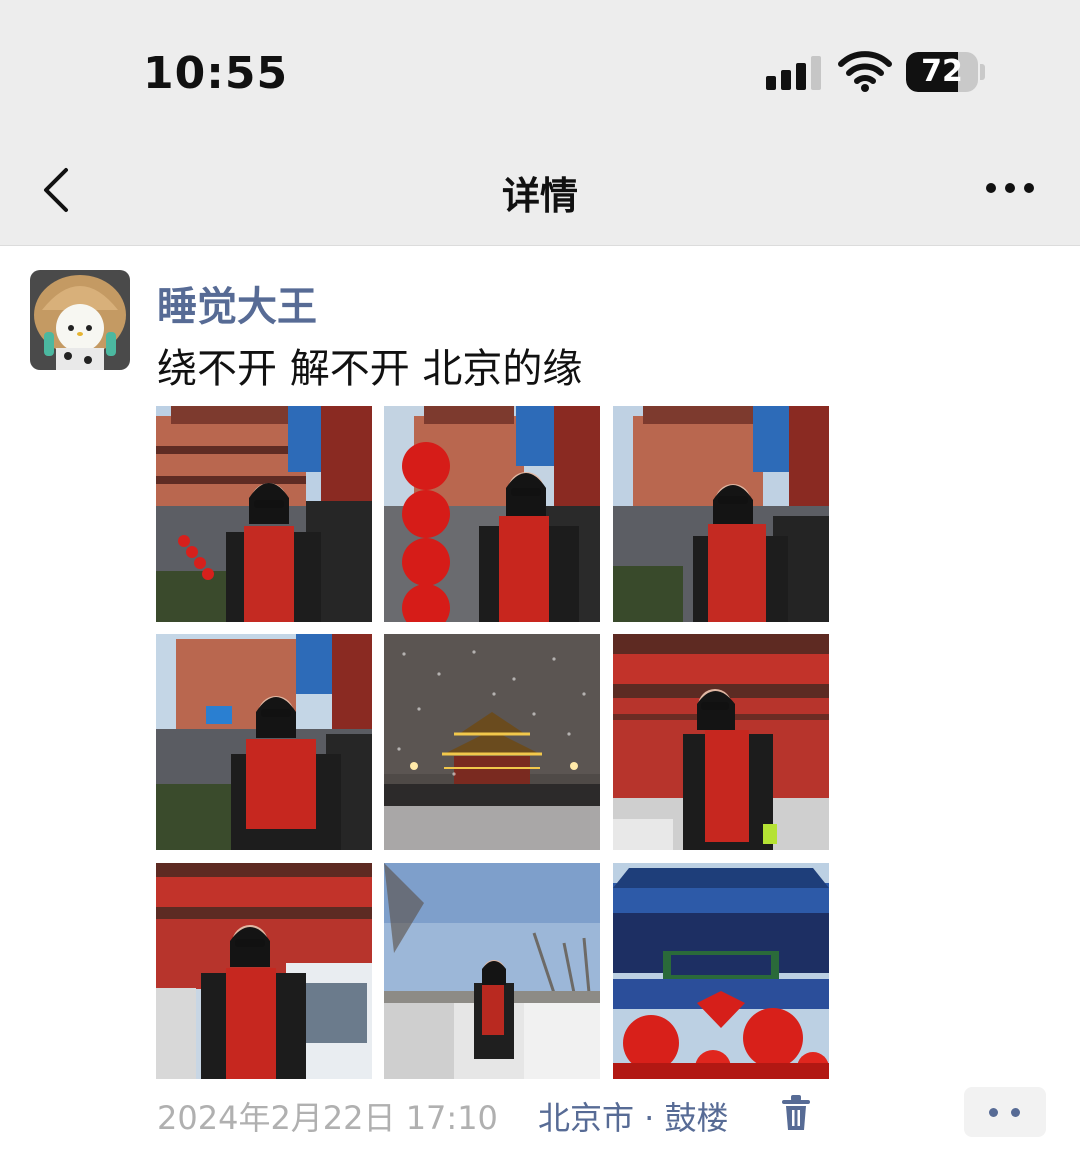  I want to click on battery-tip, so click(982, 72).